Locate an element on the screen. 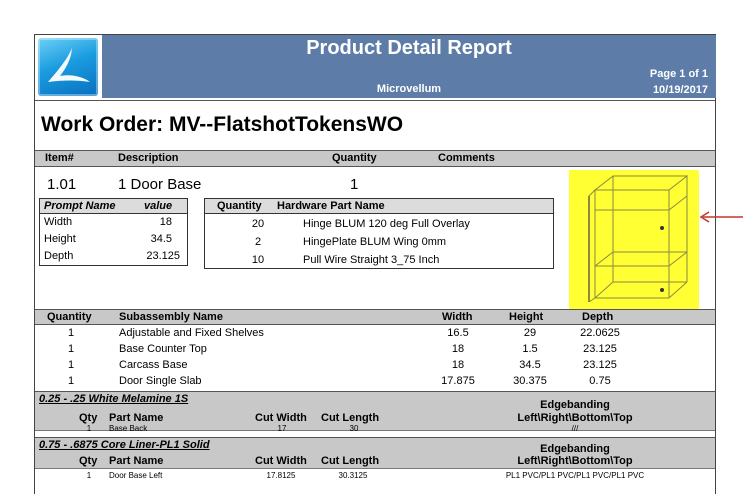 This screenshot has width=750, height=494. page-info: Page 1 of 1 10/19/2017 is located at coordinates (679, 82).